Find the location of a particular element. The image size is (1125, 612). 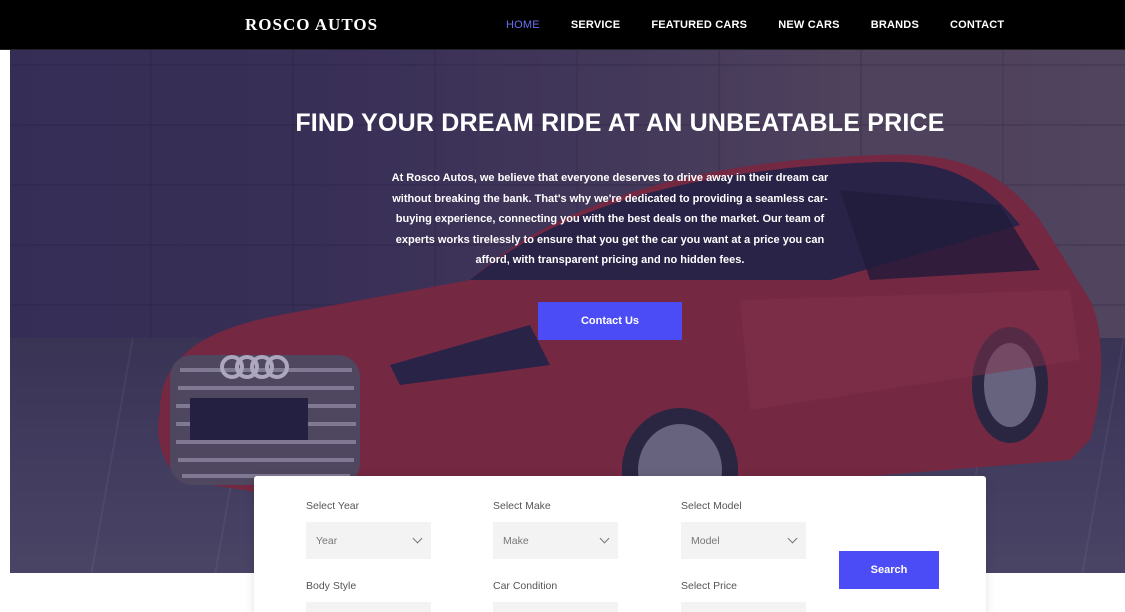

year-select: Year is located at coordinates (368, 540).